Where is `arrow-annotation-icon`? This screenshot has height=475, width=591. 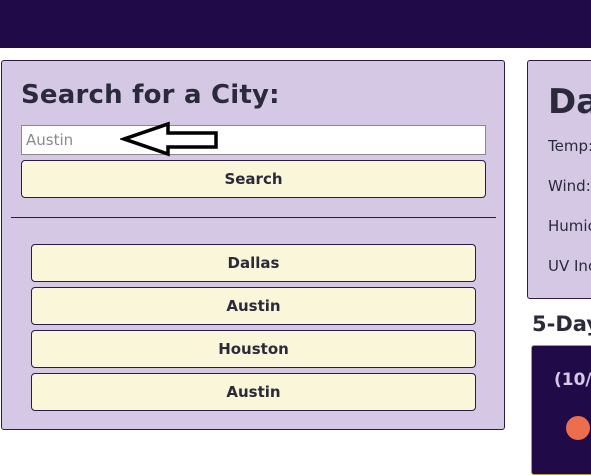 arrow-annotation-icon is located at coordinates (169, 139).